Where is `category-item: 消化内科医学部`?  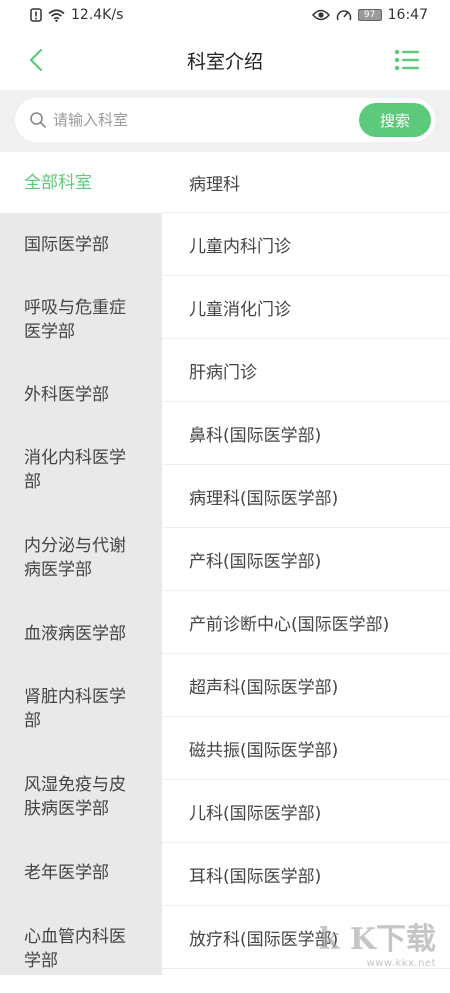 category-item: 消化内科医学部 is located at coordinates (81, 470).